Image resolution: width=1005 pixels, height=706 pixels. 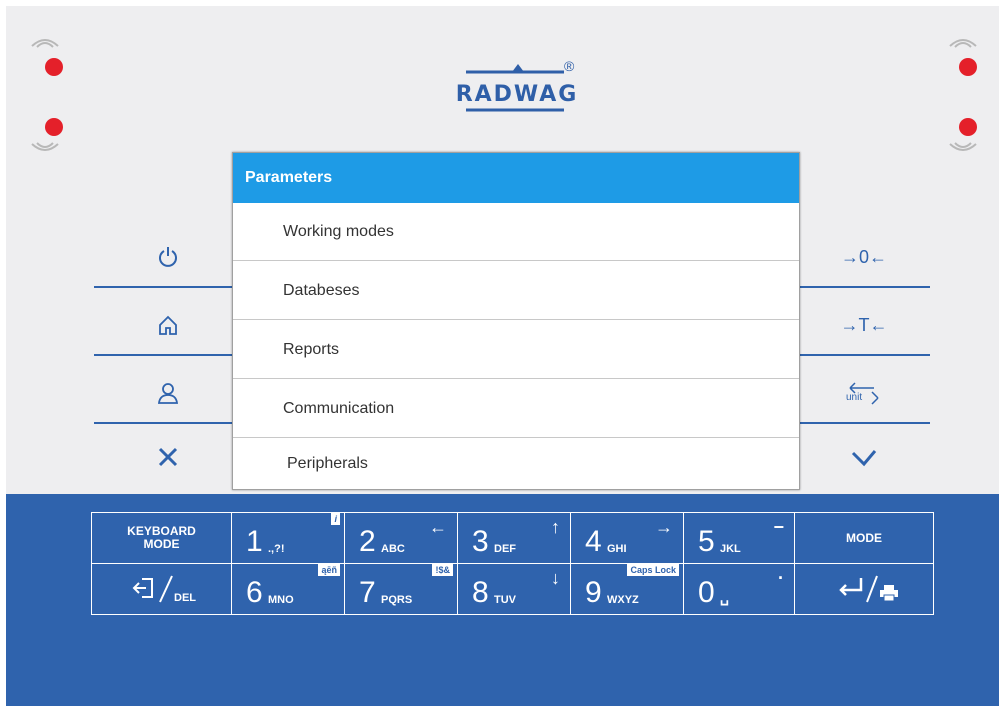 What do you see at coordinates (851, 587) in the screenshot?
I see `enter-icon` at bounding box center [851, 587].